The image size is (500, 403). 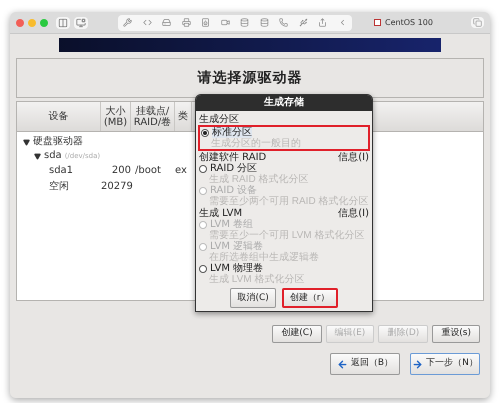 What do you see at coordinates (181, 171) in the screenshot?
I see `type-cell-text: ex` at bounding box center [181, 171].